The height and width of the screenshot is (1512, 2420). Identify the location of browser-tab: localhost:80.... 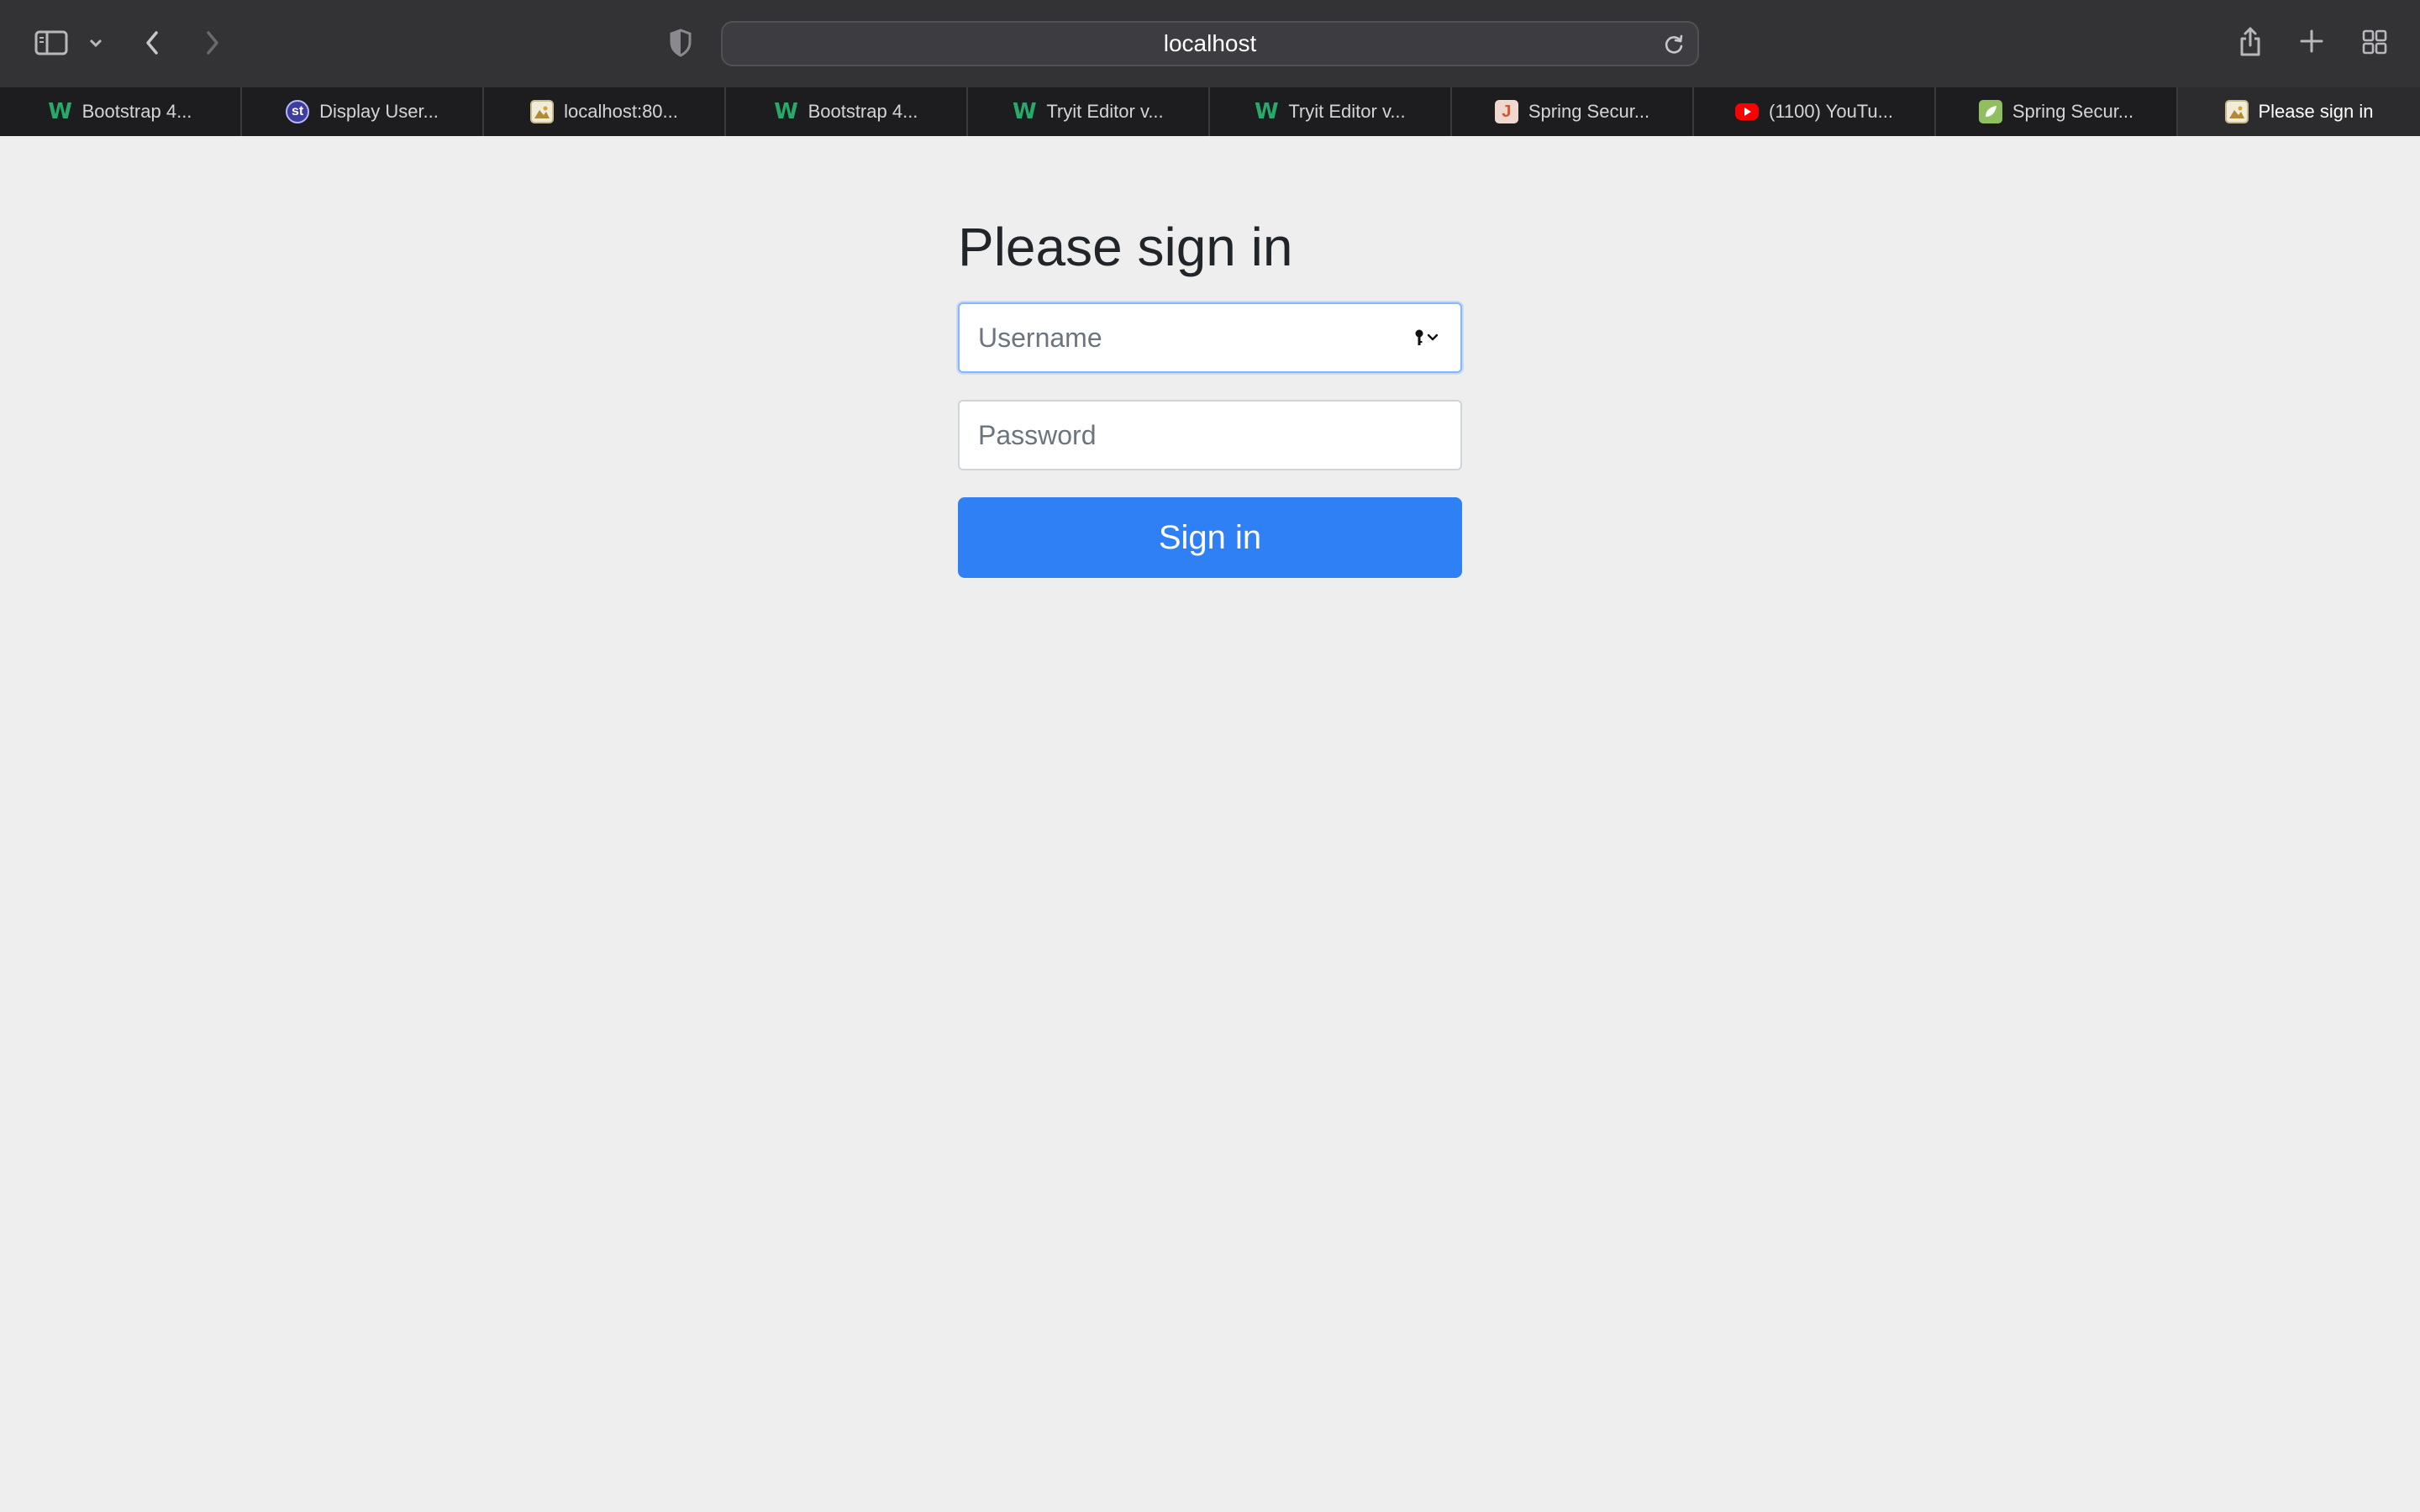
(605, 111).